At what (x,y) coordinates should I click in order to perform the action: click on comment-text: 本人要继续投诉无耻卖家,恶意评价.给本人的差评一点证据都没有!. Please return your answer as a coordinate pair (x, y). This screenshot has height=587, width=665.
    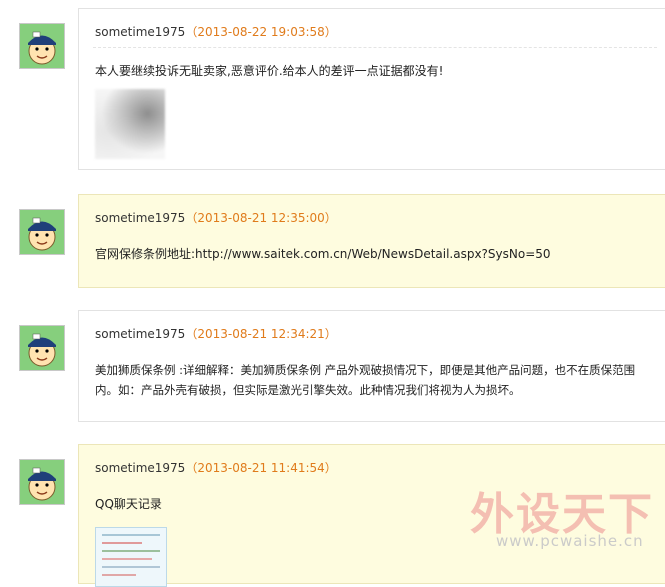
    Looking at the image, I should click on (269, 71).